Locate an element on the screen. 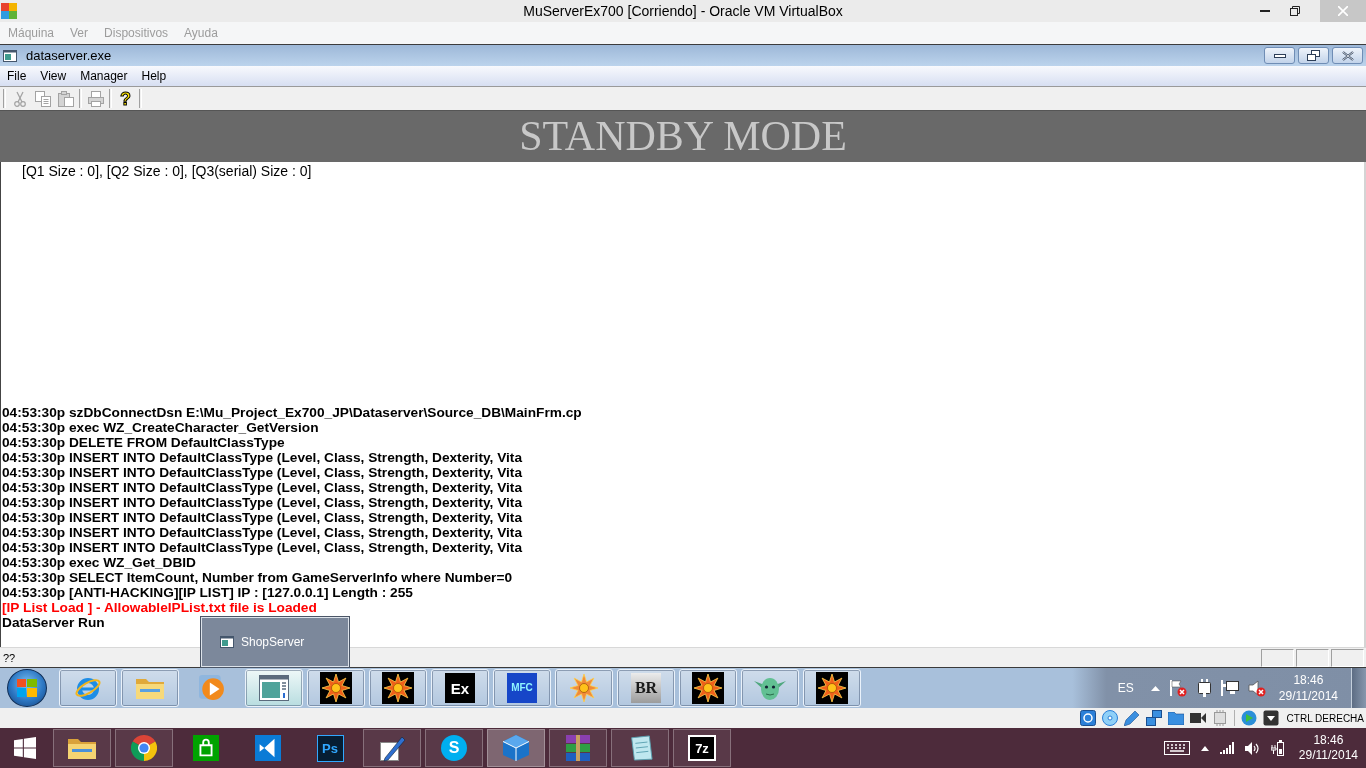 The width and height of the screenshot is (1366, 768). status-text: ?? is located at coordinates (9, 657).